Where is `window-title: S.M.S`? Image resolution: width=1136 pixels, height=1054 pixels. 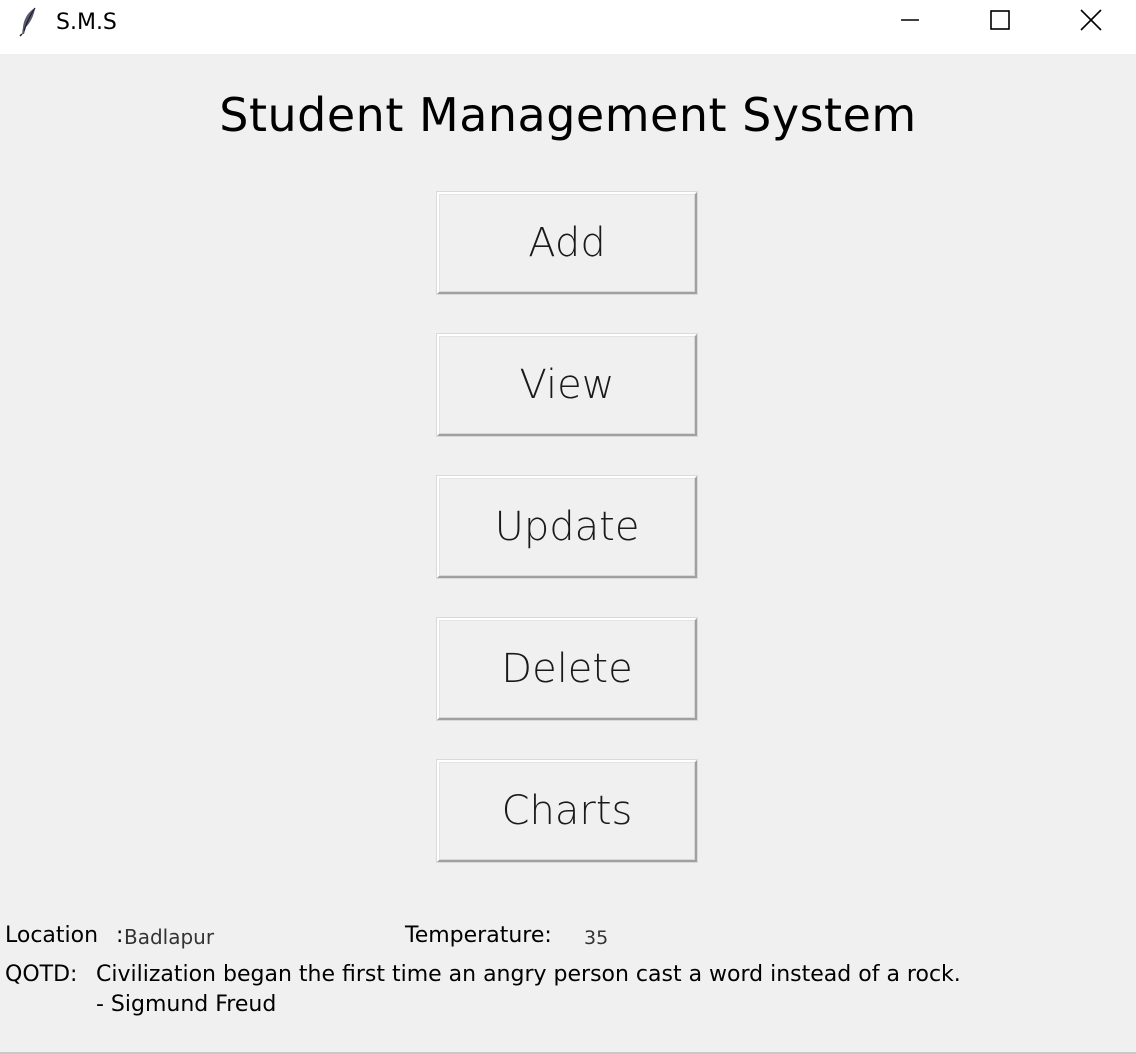 window-title: S.M.S is located at coordinates (86, 22).